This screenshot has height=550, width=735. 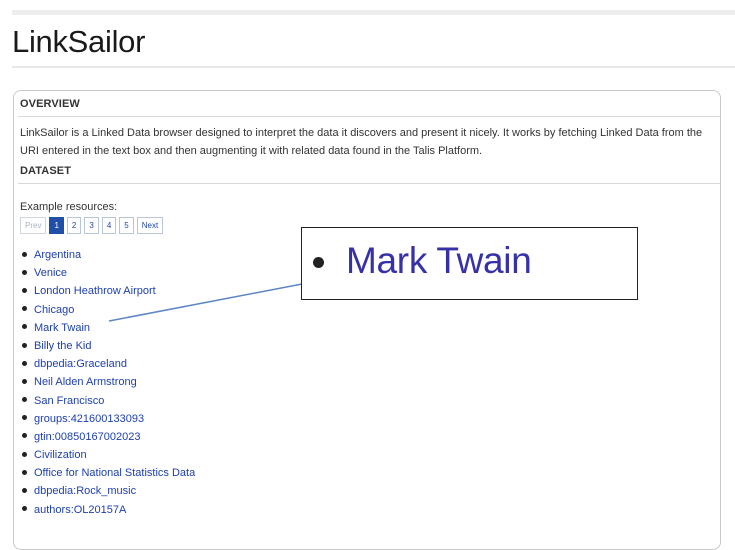 I want to click on zoom-callout: Mark Twain, so click(x=469, y=263).